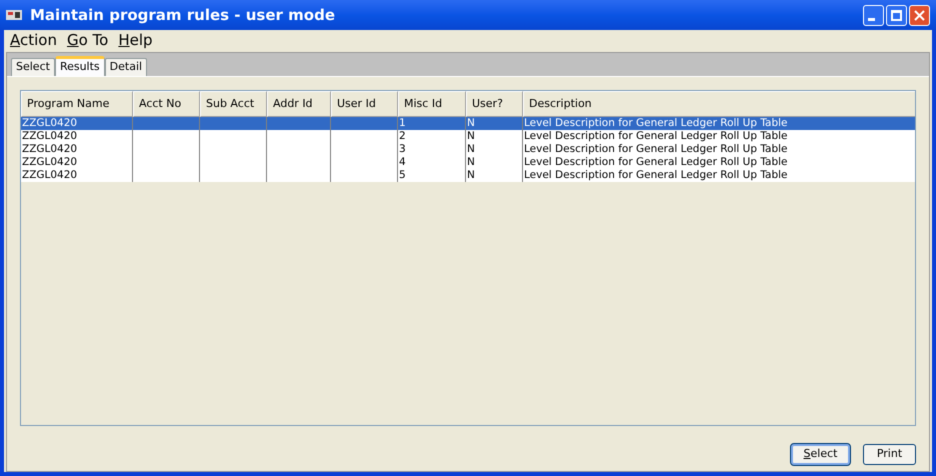 This screenshot has width=936, height=476. What do you see at coordinates (33, 40) in the screenshot?
I see `menu-item: Action` at bounding box center [33, 40].